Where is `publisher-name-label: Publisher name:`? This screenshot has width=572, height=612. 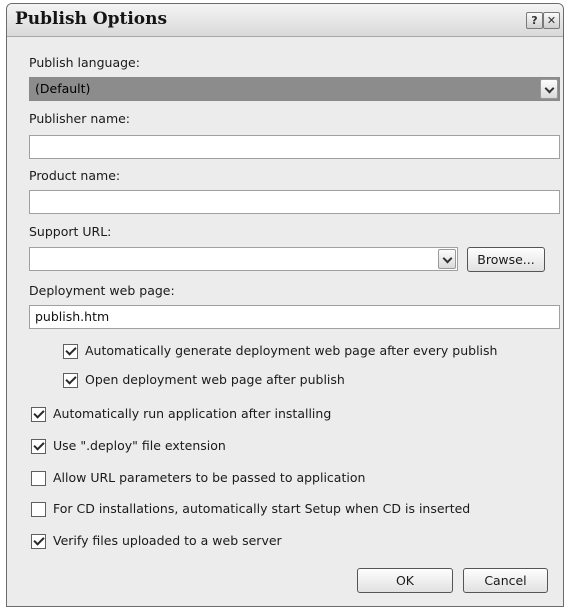 publisher-name-label: Publisher name: is located at coordinates (80, 118).